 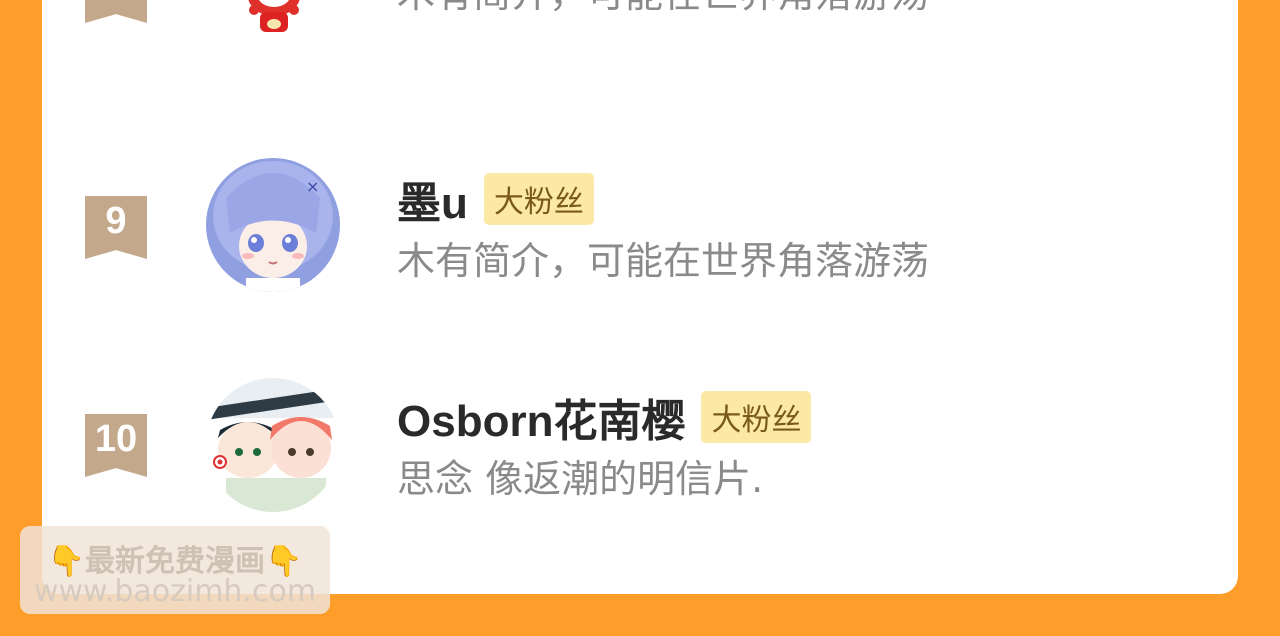 What do you see at coordinates (115, 3) in the screenshot?
I see `rank-number: 8` at bounding box center [115, 3].